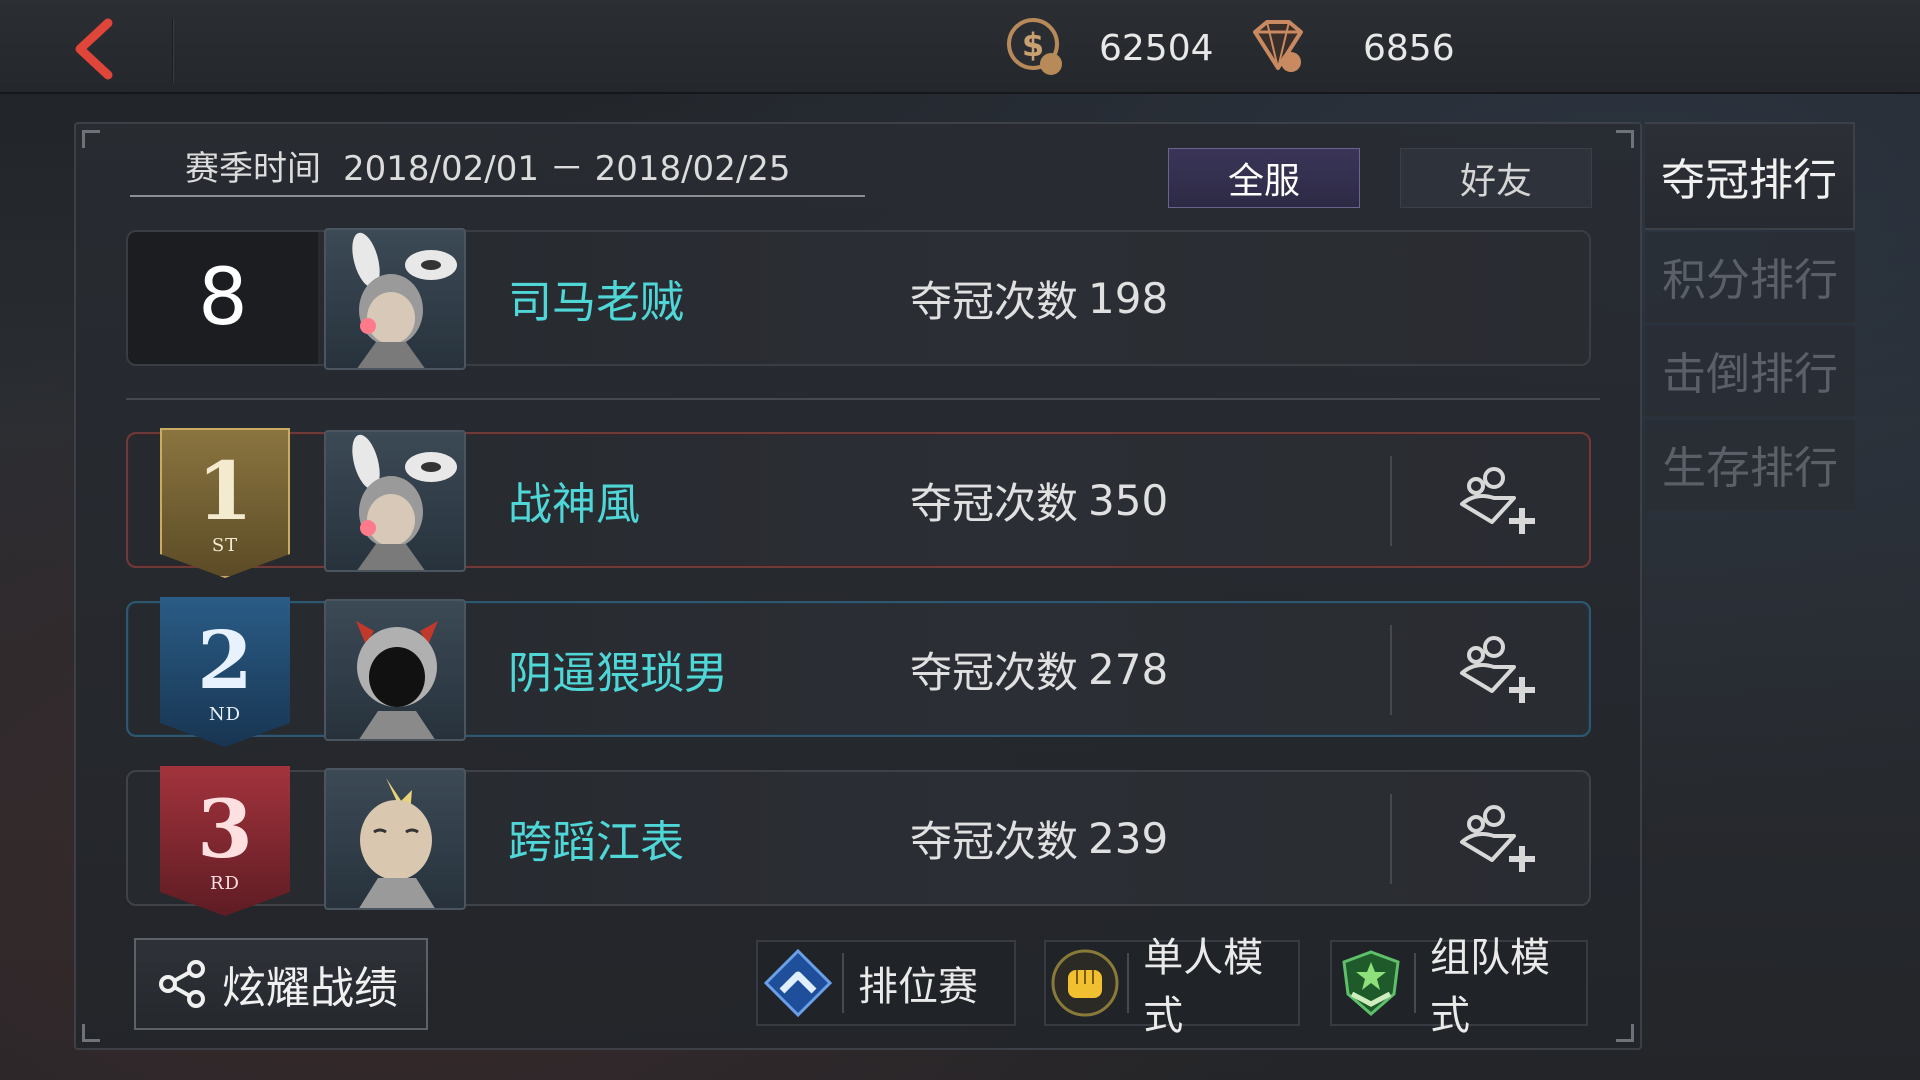  Describe the element at coordinates (1278, 46) in the screenshot. I see `diamond-icon` at that location.